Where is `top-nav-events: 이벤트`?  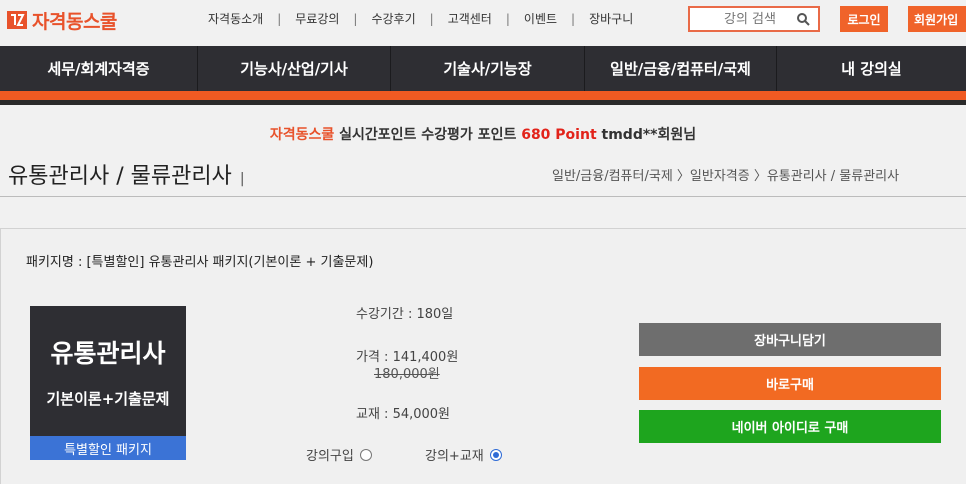 top-nav-events: 이벤트 is located at coordinates (540, 18).